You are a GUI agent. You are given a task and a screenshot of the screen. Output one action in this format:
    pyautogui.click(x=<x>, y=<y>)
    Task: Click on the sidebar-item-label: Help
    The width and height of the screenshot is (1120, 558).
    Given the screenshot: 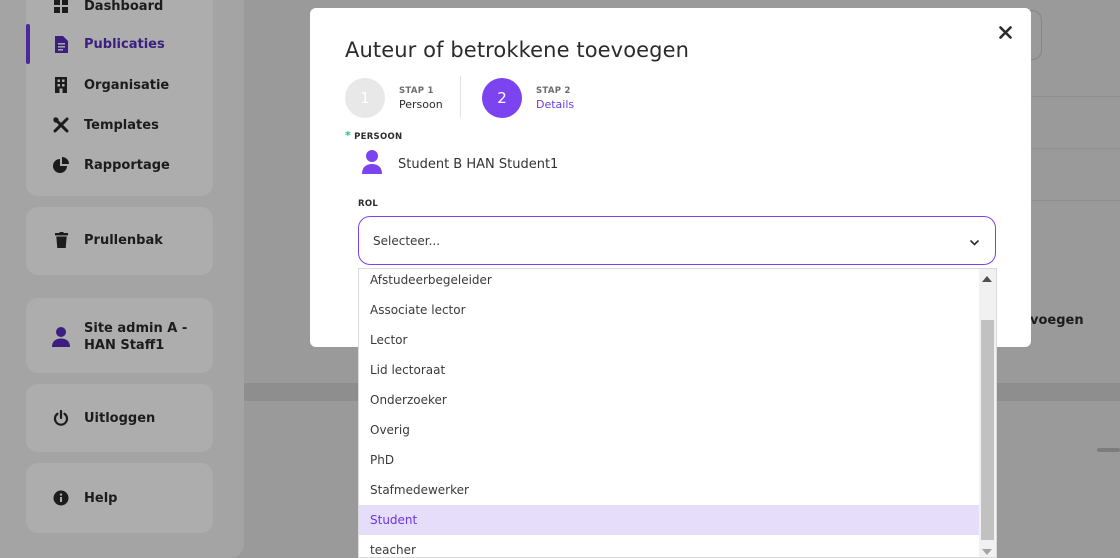 What is the action you would take?
    pyautogui.click(x=101, y=498)
    